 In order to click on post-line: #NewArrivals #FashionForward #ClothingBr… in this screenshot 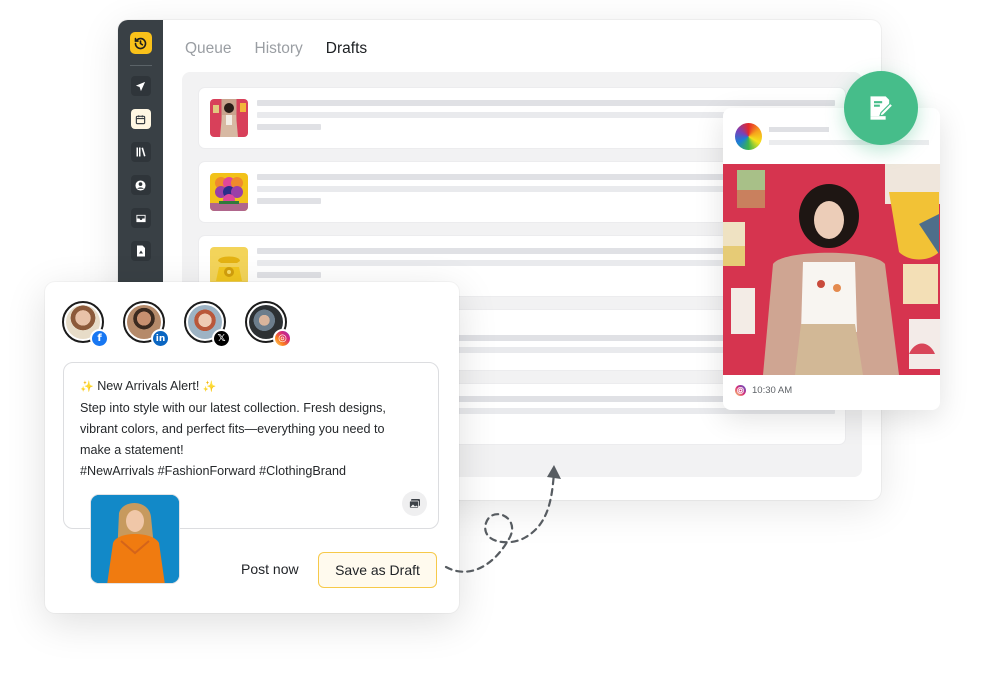, I will do `click(213, 471)`.